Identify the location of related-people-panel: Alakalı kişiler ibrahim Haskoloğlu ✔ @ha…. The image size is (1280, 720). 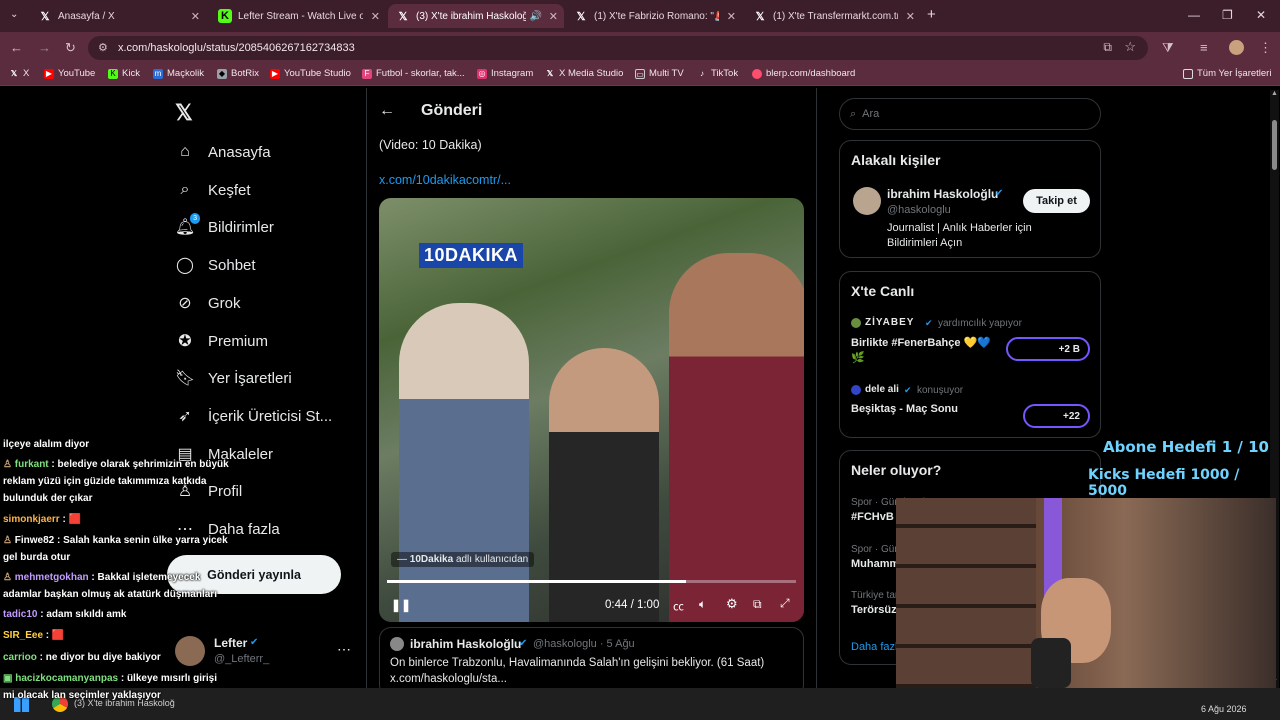
(970, 199).